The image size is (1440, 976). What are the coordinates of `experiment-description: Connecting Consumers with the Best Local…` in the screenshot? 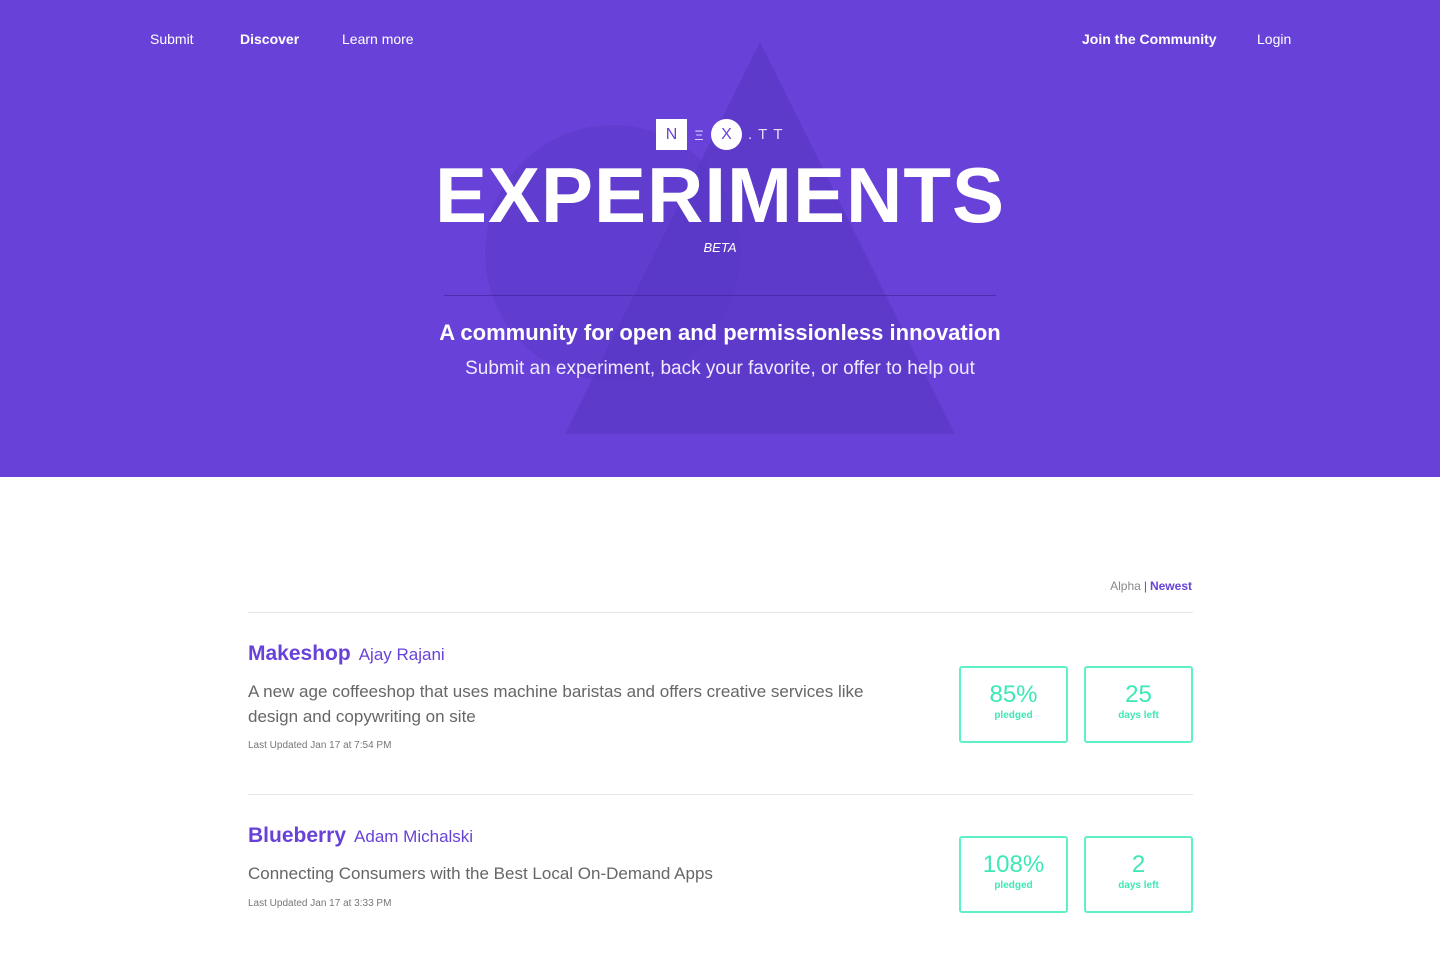 It's located at (480, 873).